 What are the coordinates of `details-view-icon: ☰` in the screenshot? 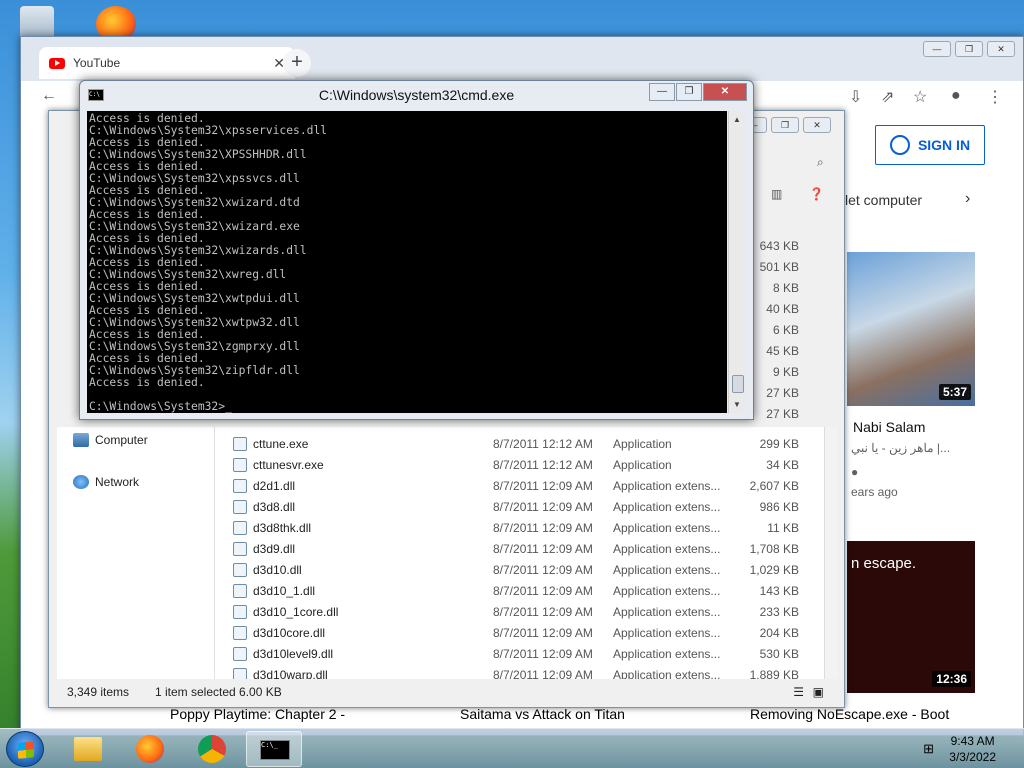 It's located at (798, 692).